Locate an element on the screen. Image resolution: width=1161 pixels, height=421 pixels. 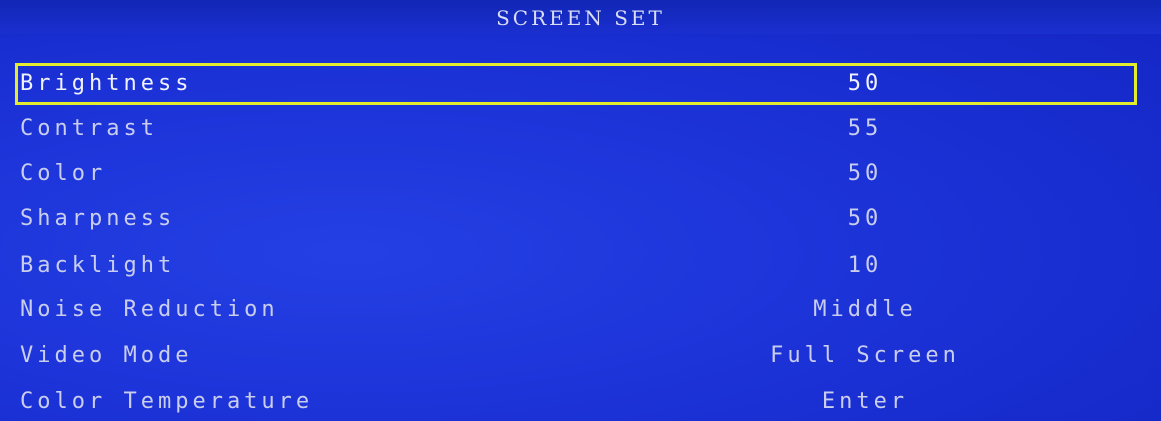
menu-item-label: Sharpness is located at coordinates (98, 218).